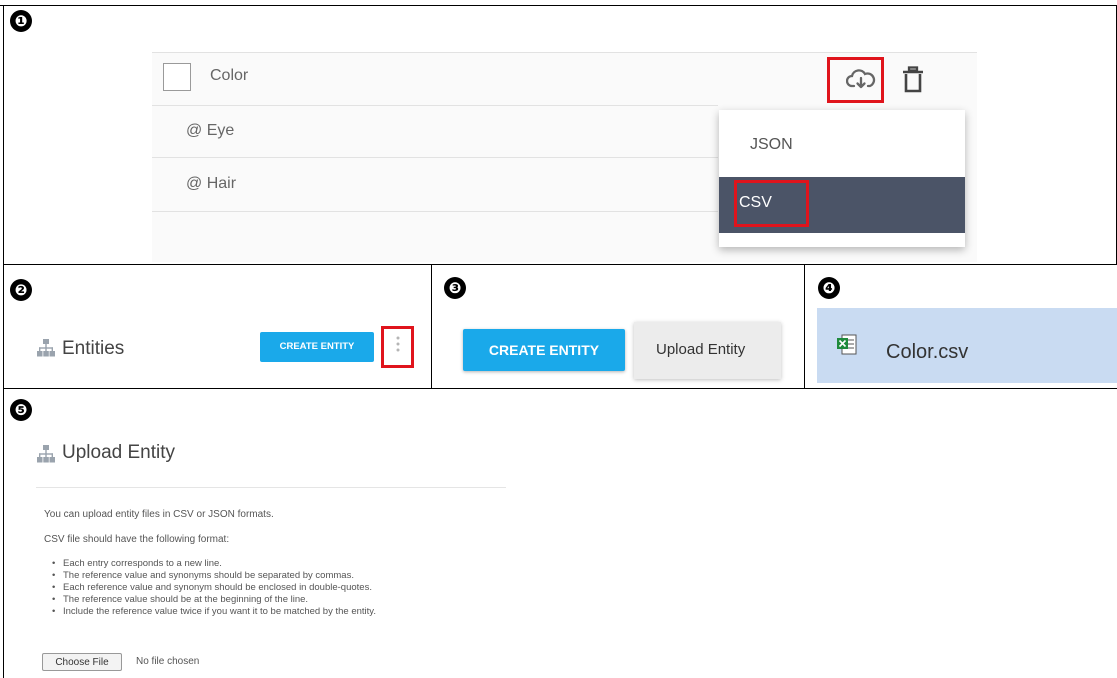  What do you see at coordinates (21, 21) in the screenshot?
I see `panel-number-1: ❶` at bounding box center [21, 21].